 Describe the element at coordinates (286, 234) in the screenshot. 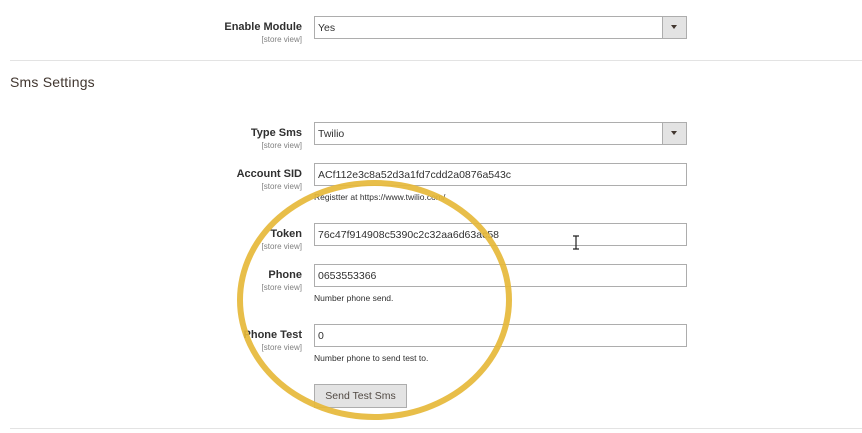

I see `token-label: Token` at that location.